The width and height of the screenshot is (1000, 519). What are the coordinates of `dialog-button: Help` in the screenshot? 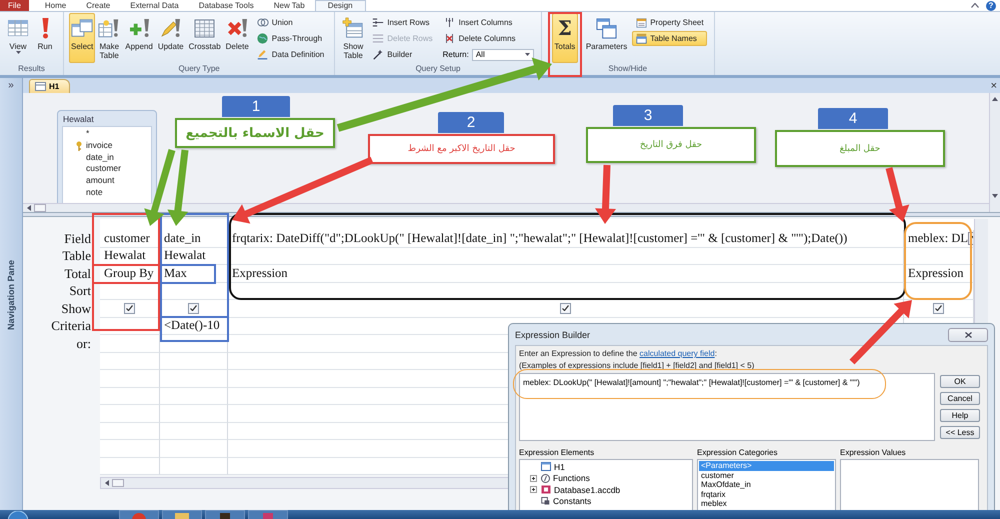 It's located at (960, 415).